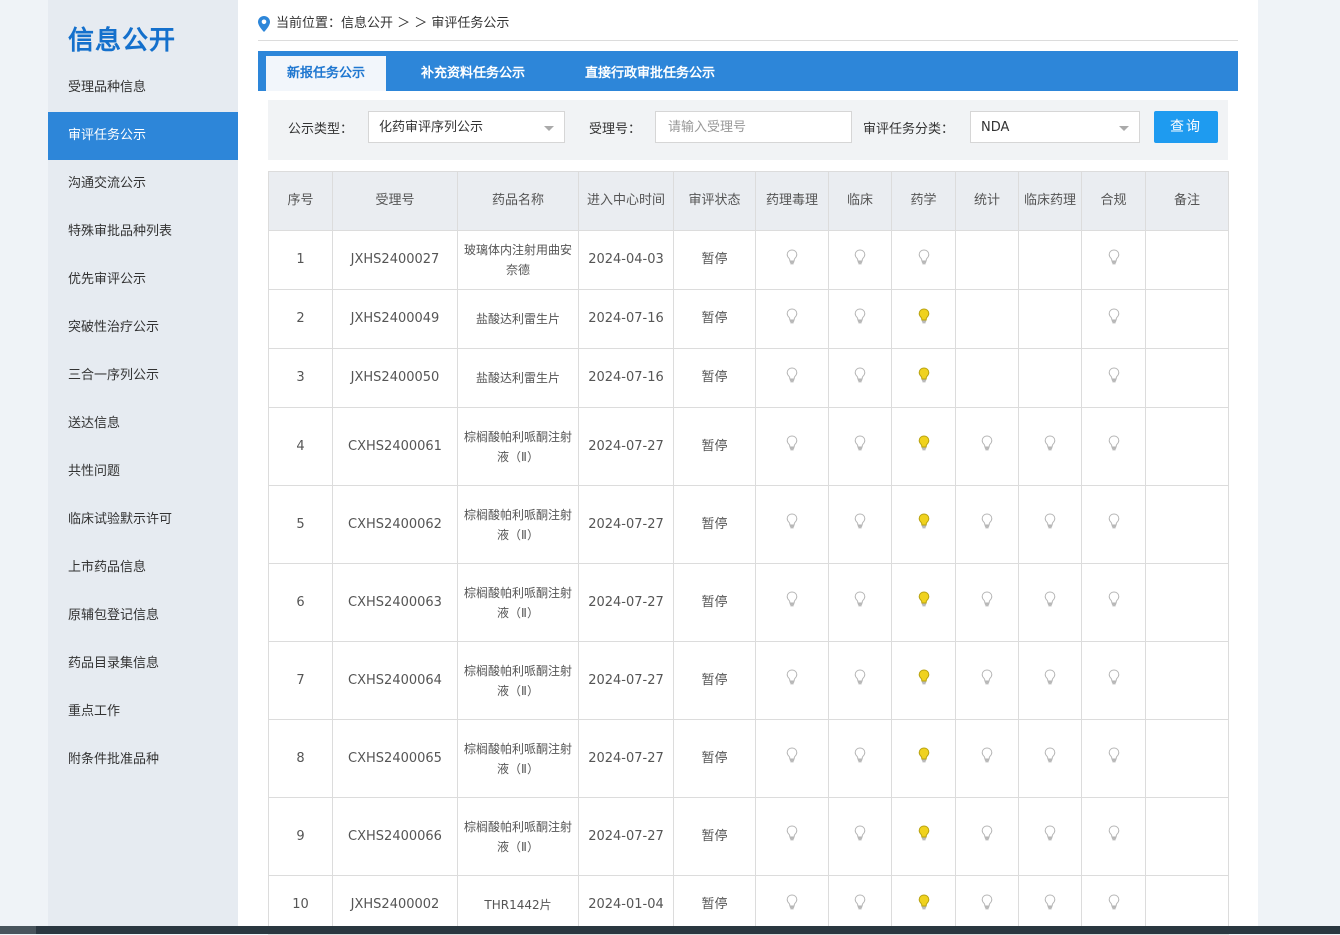  I want to click on sidebar-item: 突破性治疗公示, so click(143, 328).